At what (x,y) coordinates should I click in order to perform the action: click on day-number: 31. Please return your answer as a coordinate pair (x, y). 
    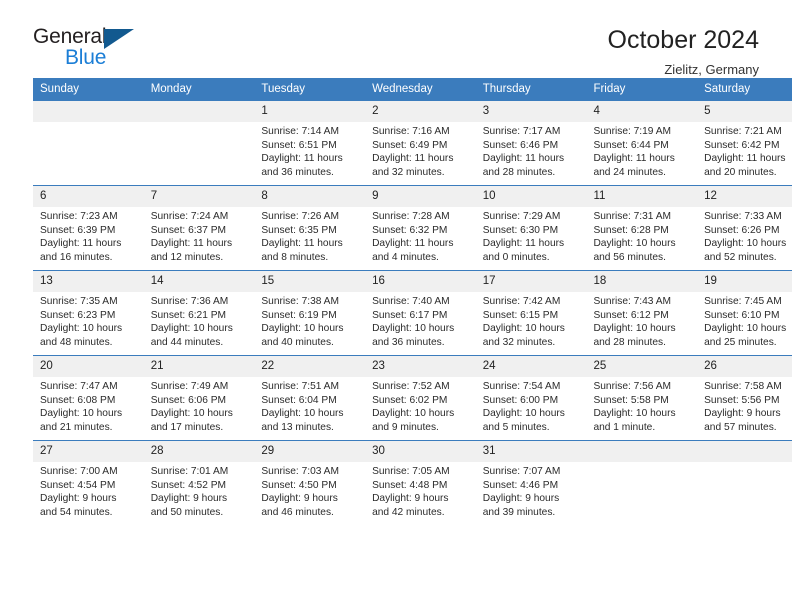
    Looking at the image, I should click on (531, 451).